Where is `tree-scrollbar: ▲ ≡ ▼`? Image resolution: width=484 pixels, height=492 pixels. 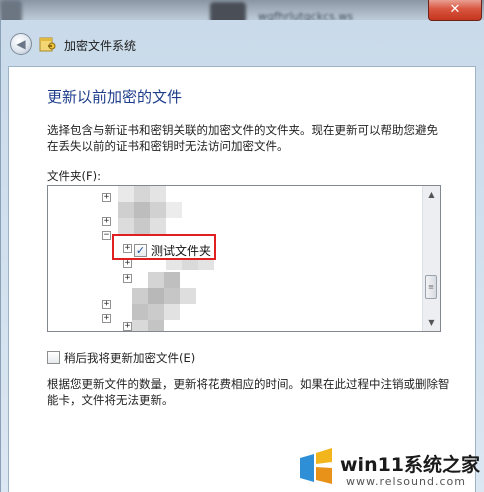
tree-scrollbar: ▲ ≡ ▼ is located at coordinates (431, 258).